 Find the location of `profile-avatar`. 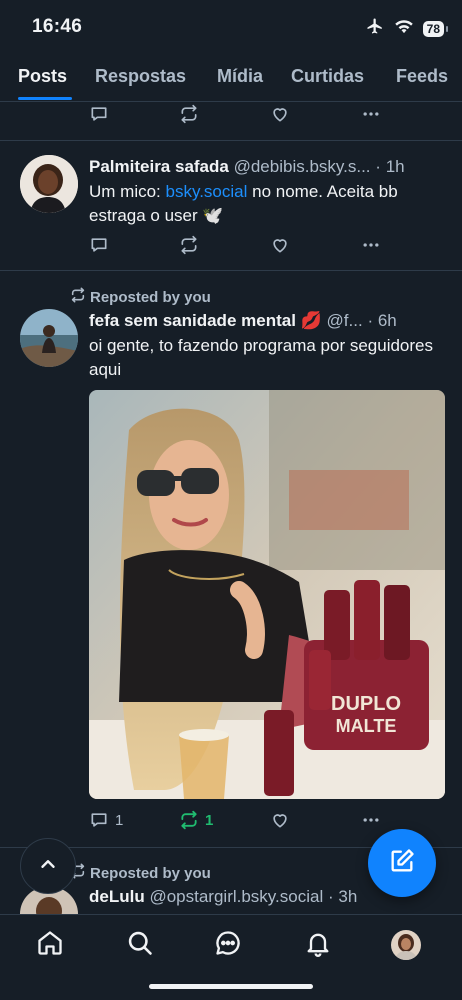

profile-avatar is located at coordinates (406, 945).